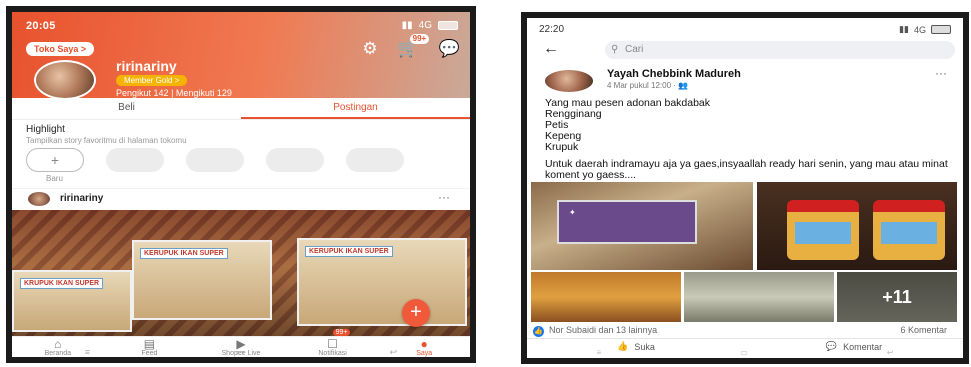 Image resolution: width=971 pixels, height=367 pixels. What do you see at coordinates (538, 331) in the screenshot?
I see `like-reaction-icon: 👍` at bounding box center [538, 331].